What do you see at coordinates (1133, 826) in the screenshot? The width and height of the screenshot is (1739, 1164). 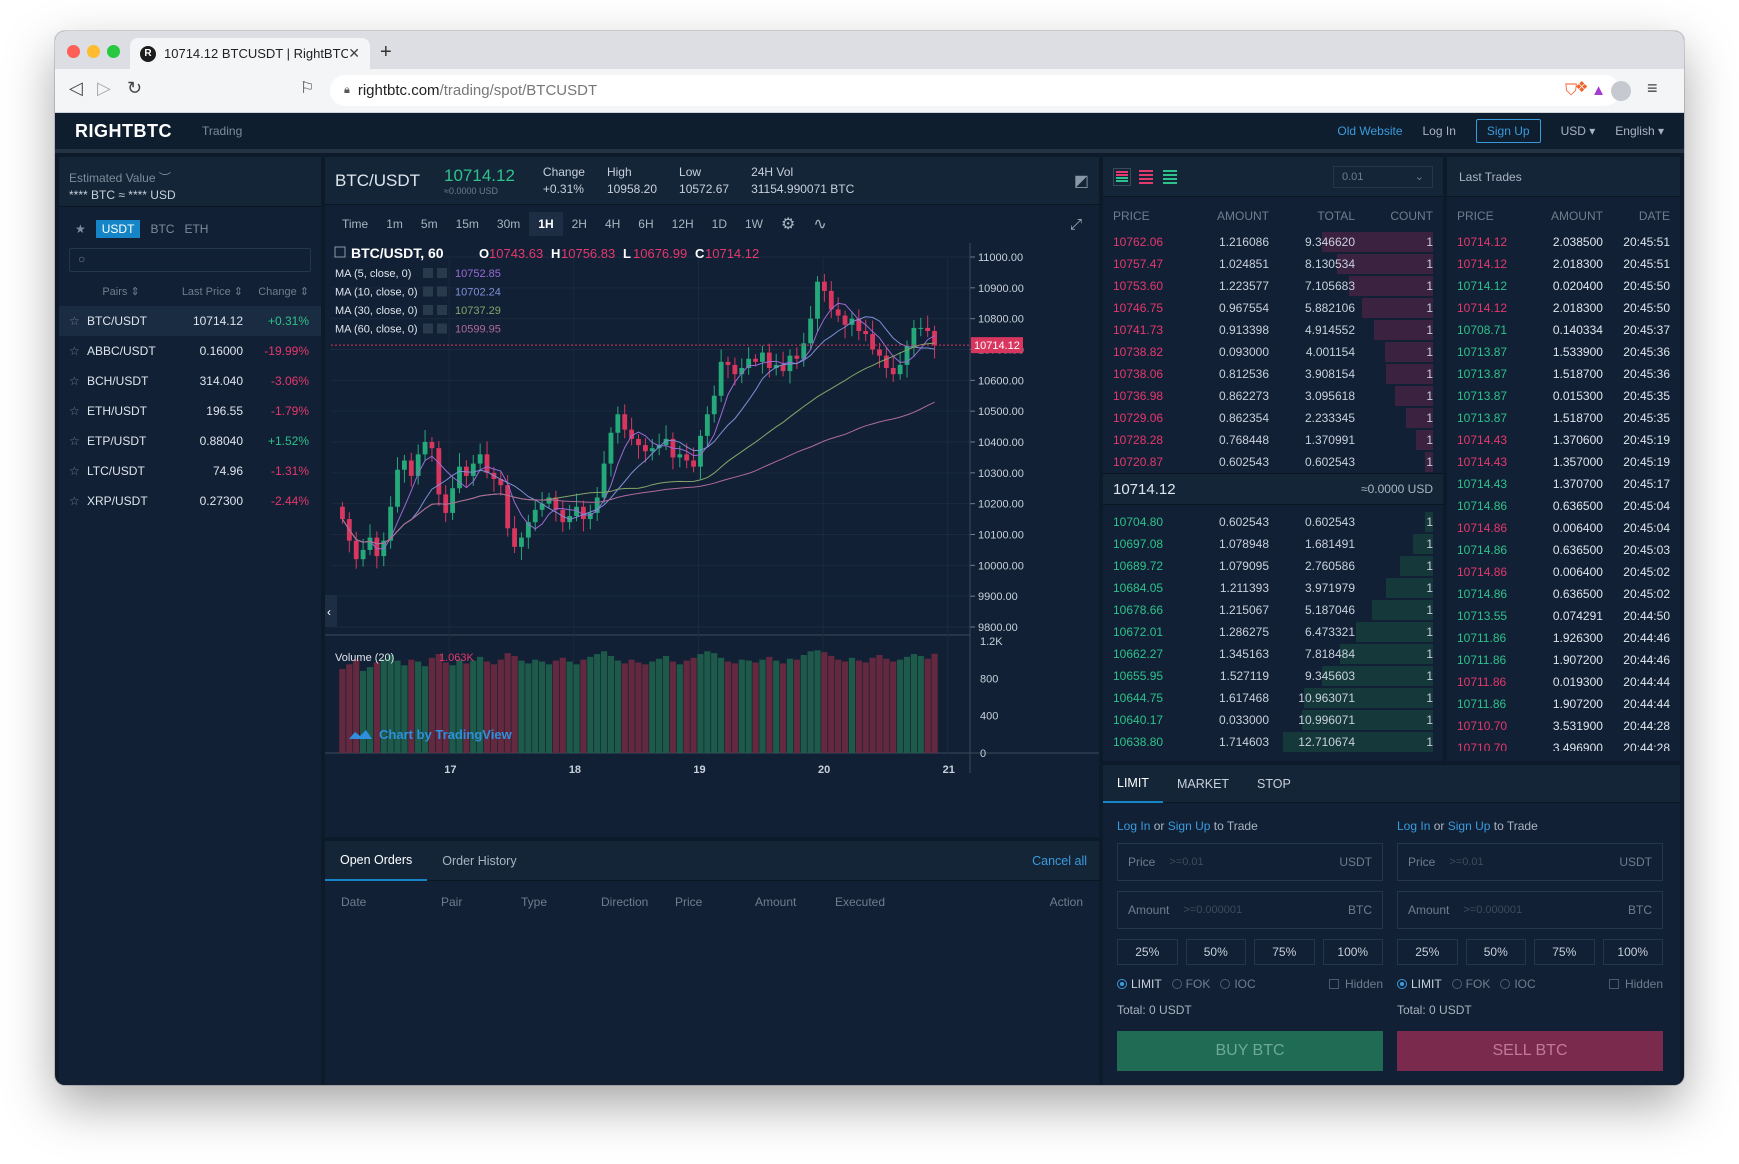 I see `buy-login-link: Log In` at bounding box center [1133, 826].